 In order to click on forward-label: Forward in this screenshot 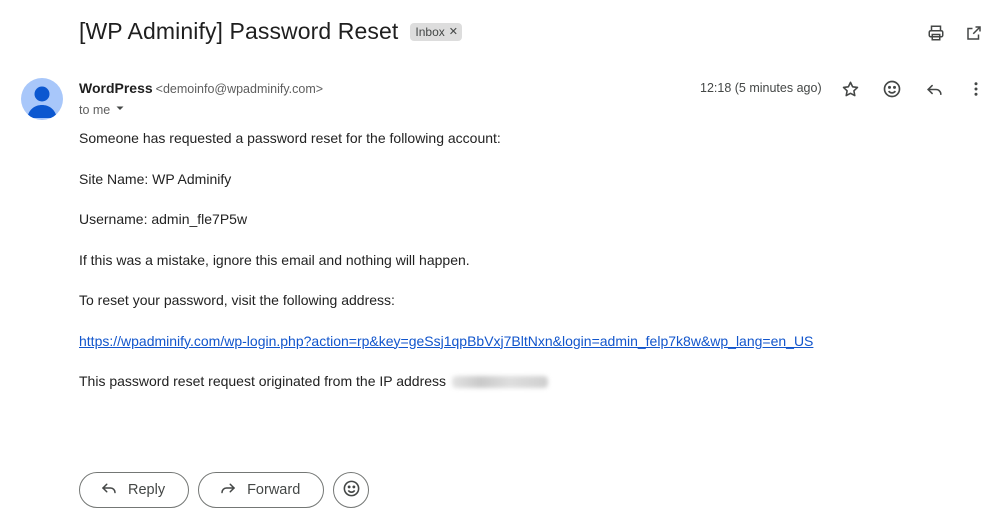, I will do `click(274, 490)`.